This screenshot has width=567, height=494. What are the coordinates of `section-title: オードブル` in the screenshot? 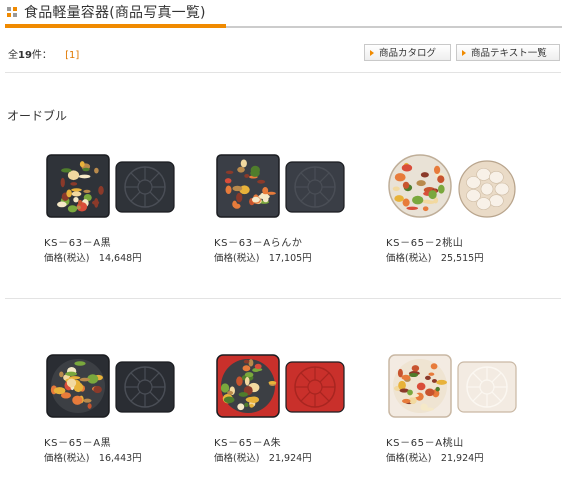 It's located at (37, 116).